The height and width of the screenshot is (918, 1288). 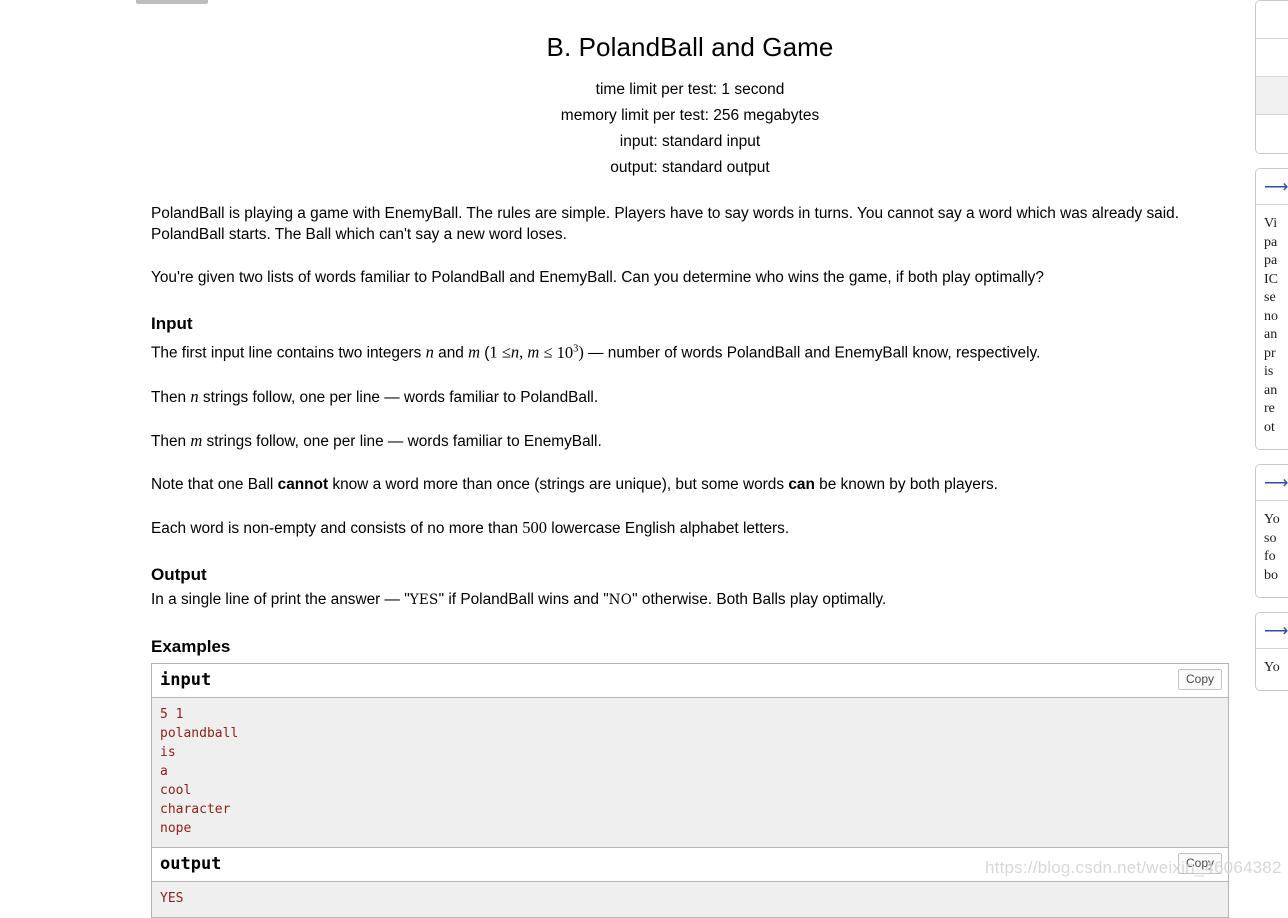 I want to click on math-le-1: ≤, so click(x=506, y=352).